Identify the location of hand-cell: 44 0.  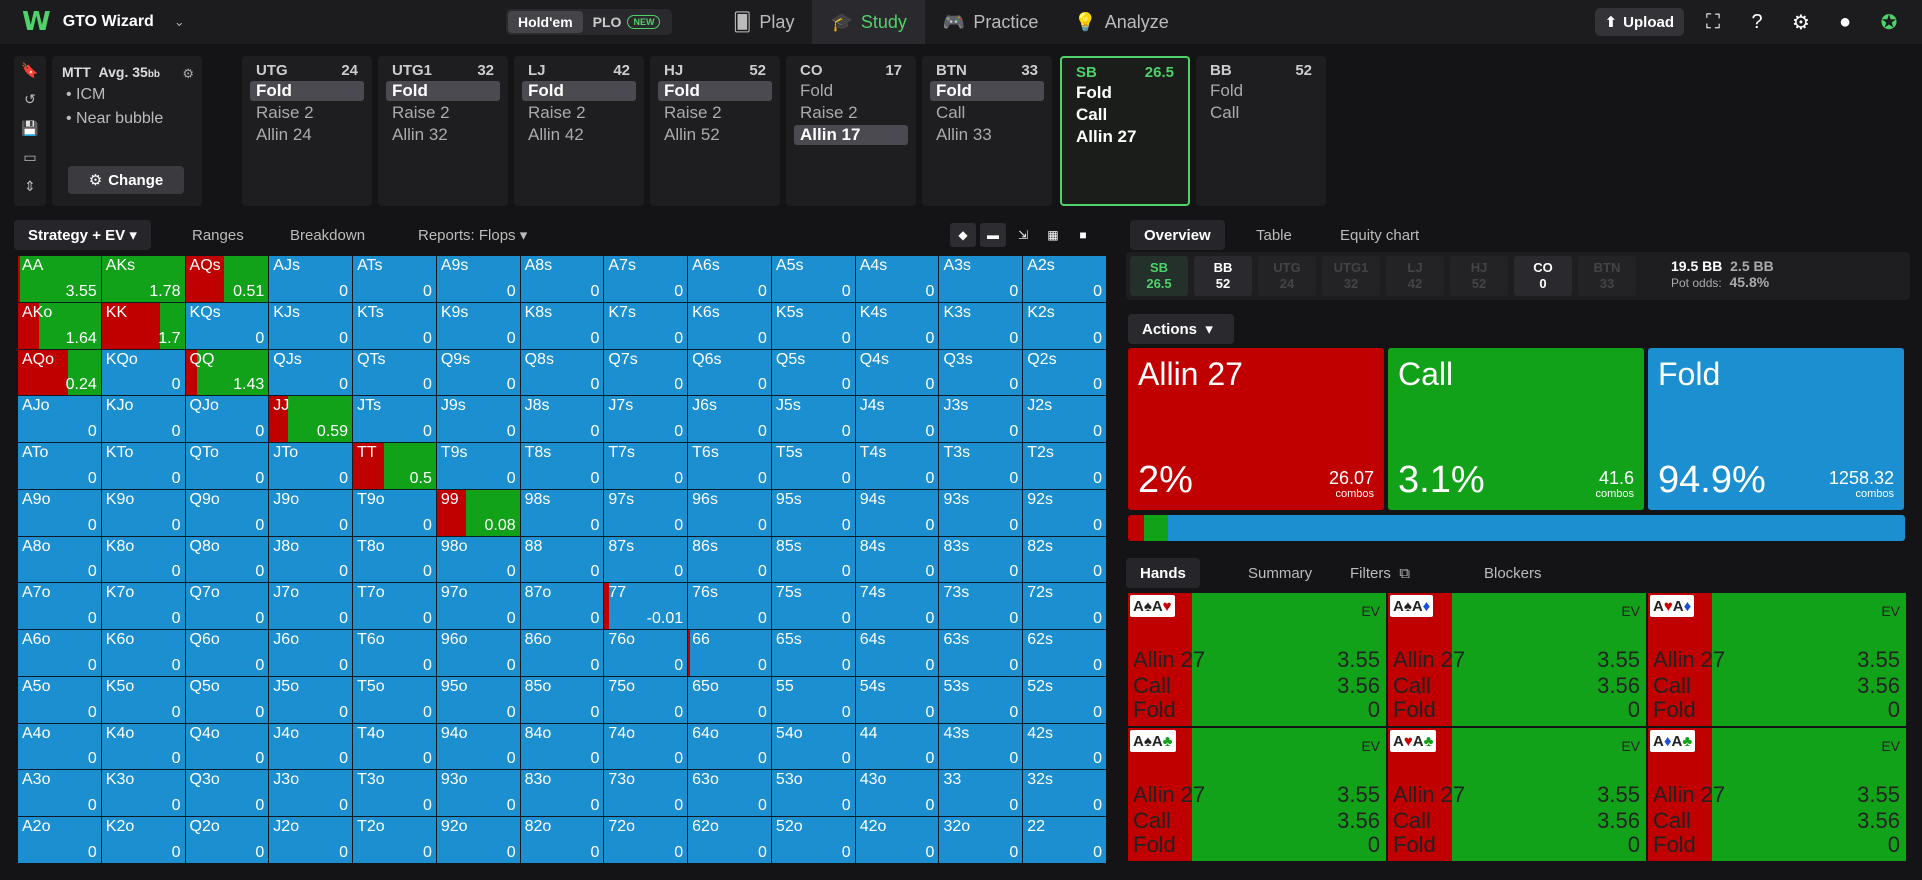
(897, 746).